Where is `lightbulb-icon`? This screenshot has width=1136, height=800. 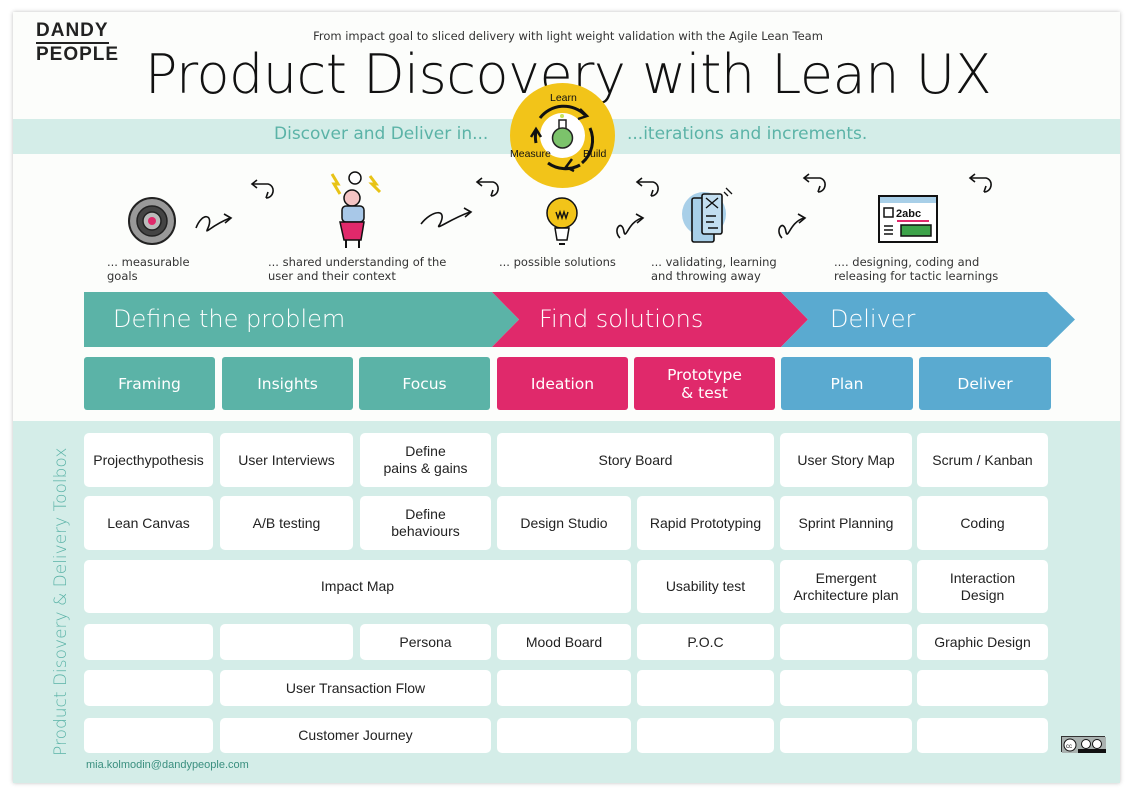 lightbulb-icon is located at coordinates (562, 221).